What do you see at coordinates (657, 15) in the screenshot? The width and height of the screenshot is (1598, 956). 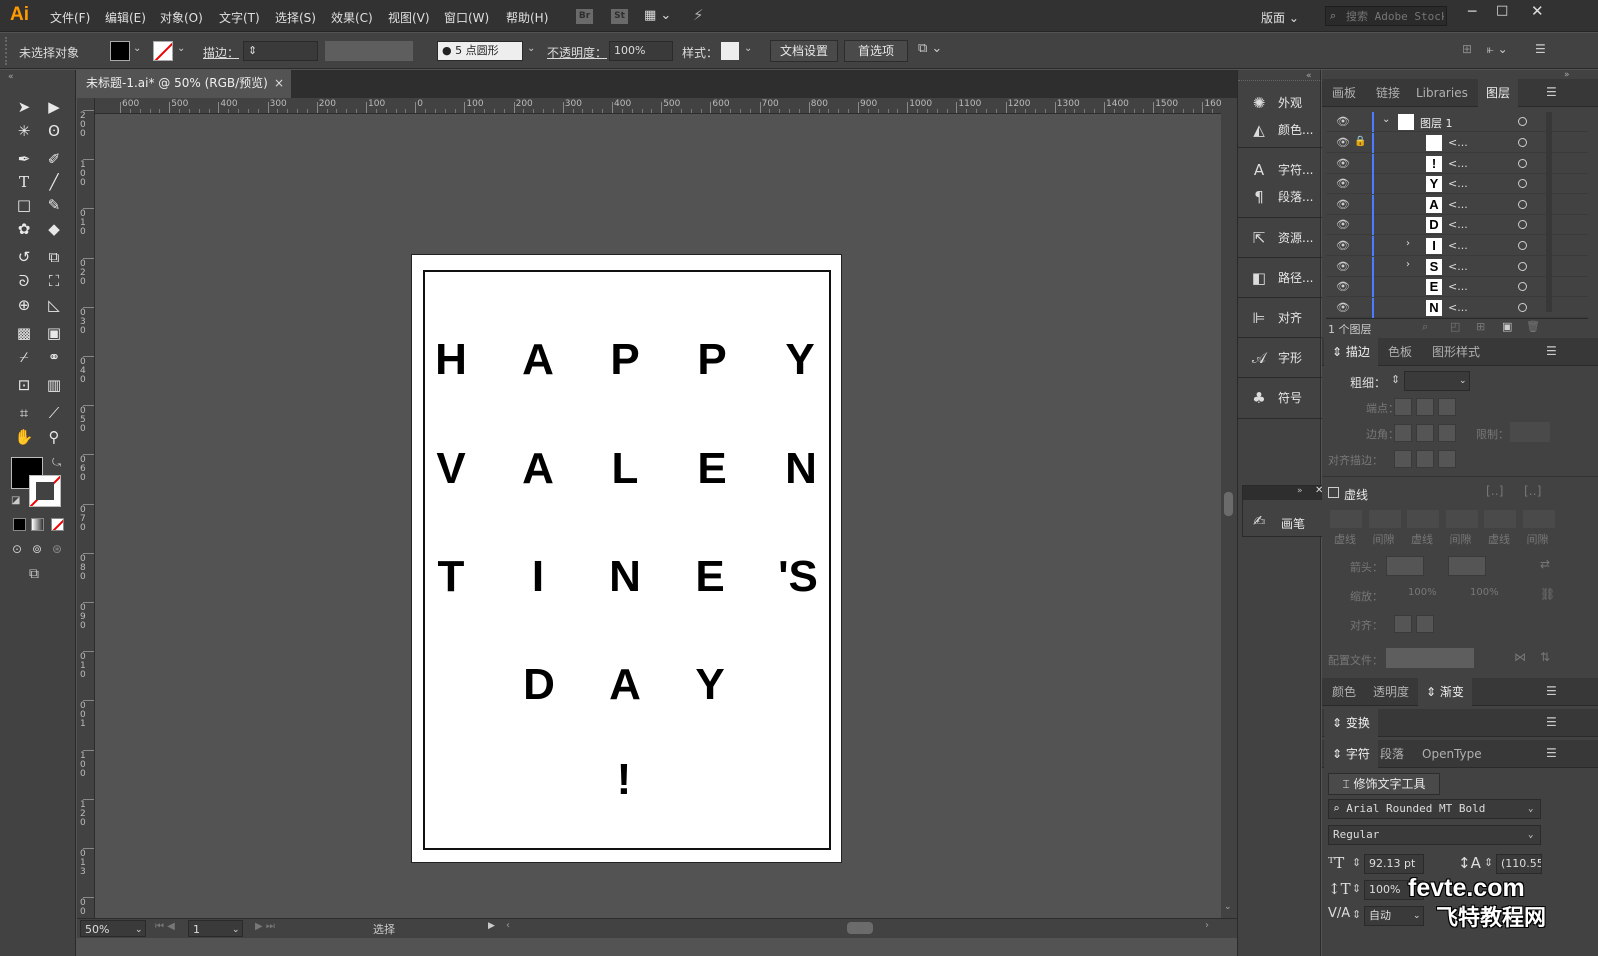 I see `arrange-documents-icon: ▦ ⌄` at bounding box center [657, 15].